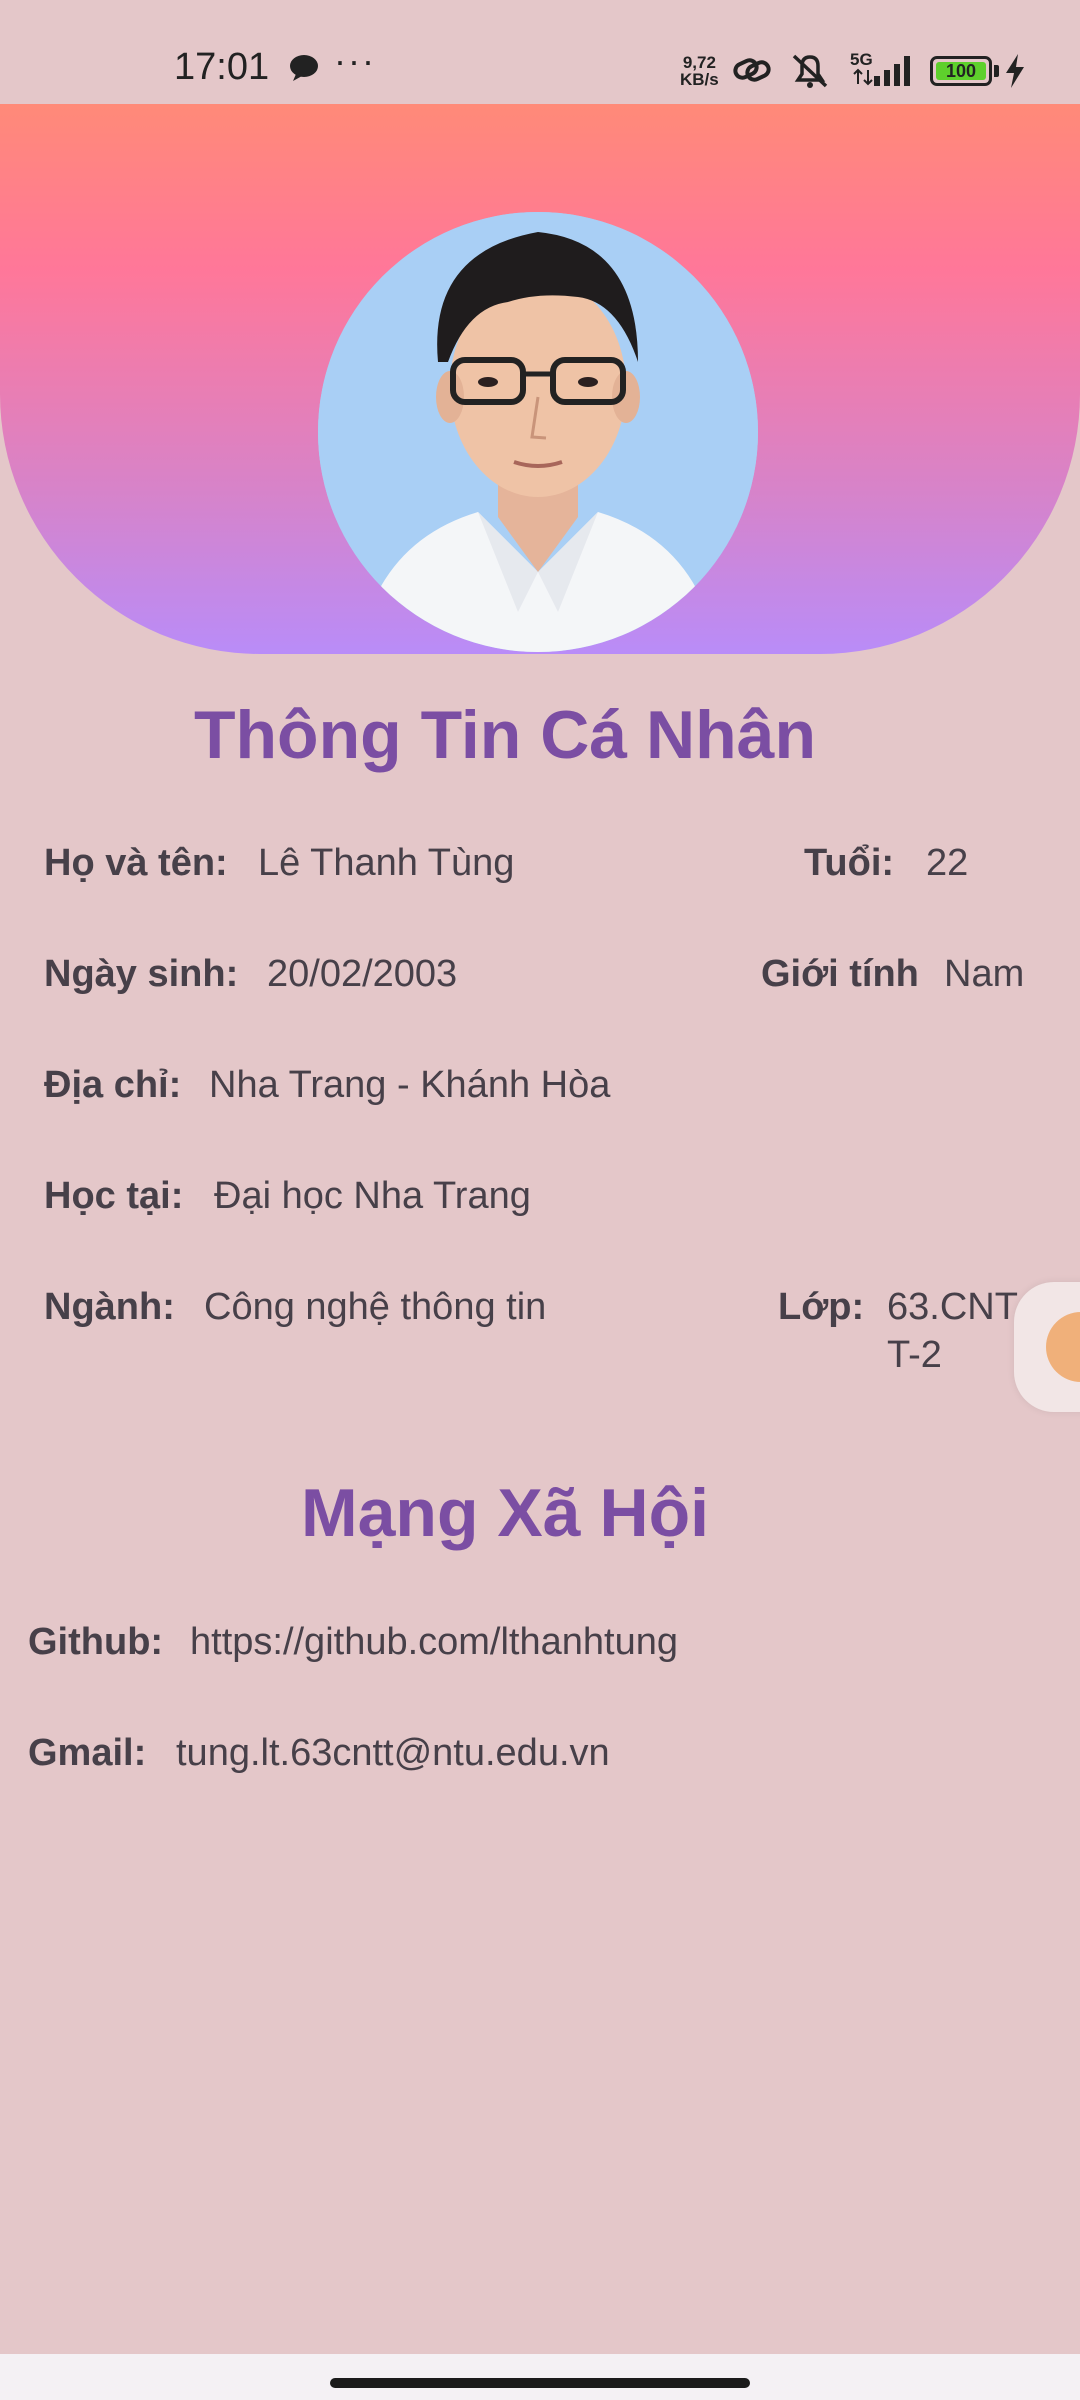  What do you see at coordinates (114, 1196) in the screenshot?
I see `school-label: Học tại:` at bounding box center [114, 1196].